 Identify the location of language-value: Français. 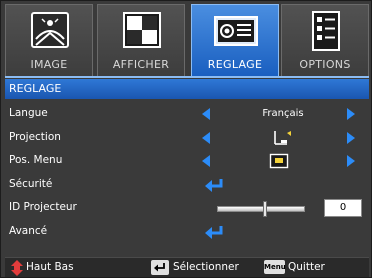
(283, 113).